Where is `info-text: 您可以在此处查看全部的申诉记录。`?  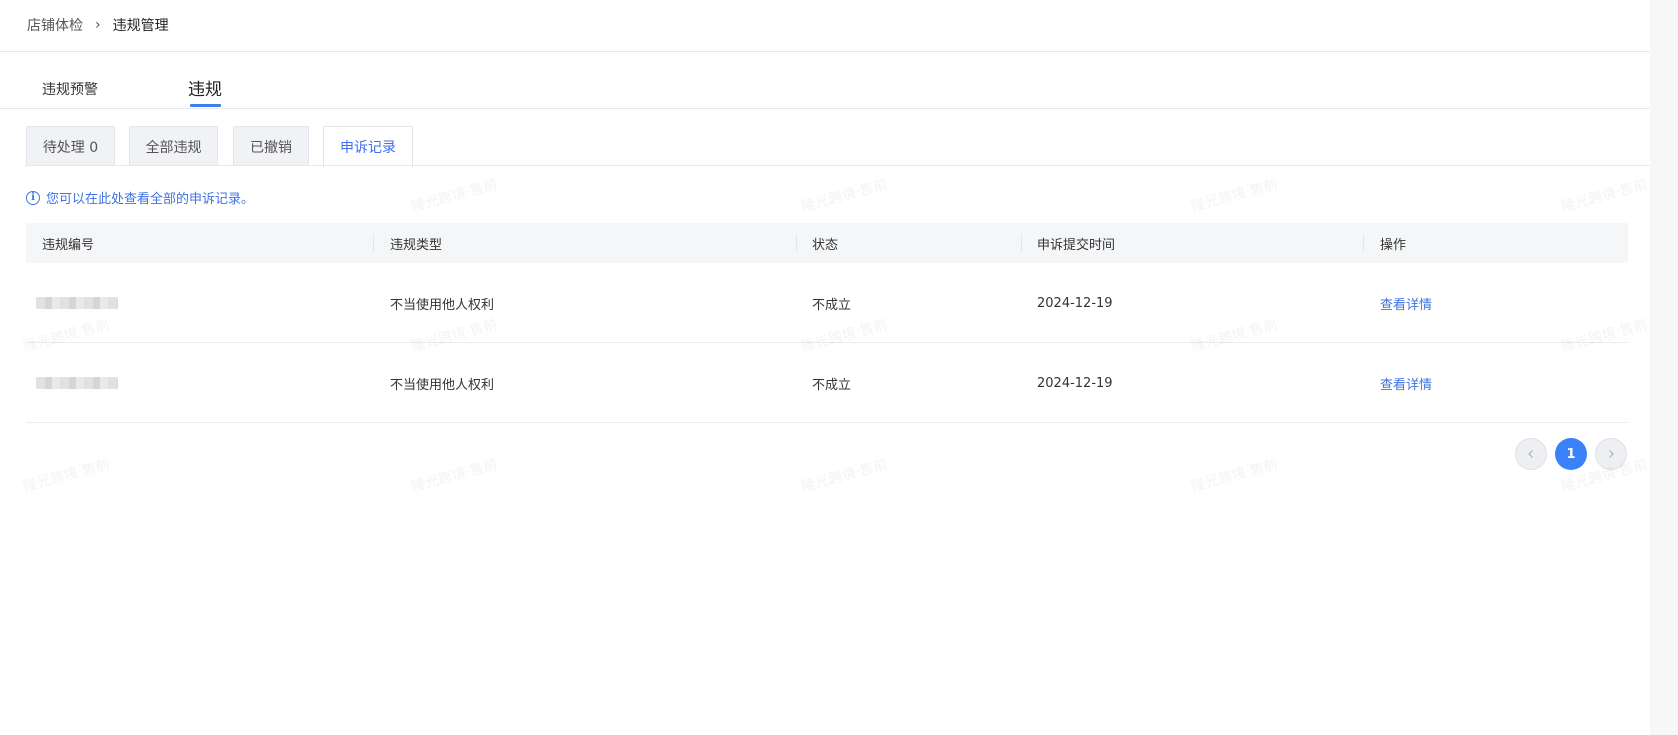
info-text: 您可以在此处查看全部的申诉记录。 is located at coordinates (150, 199).